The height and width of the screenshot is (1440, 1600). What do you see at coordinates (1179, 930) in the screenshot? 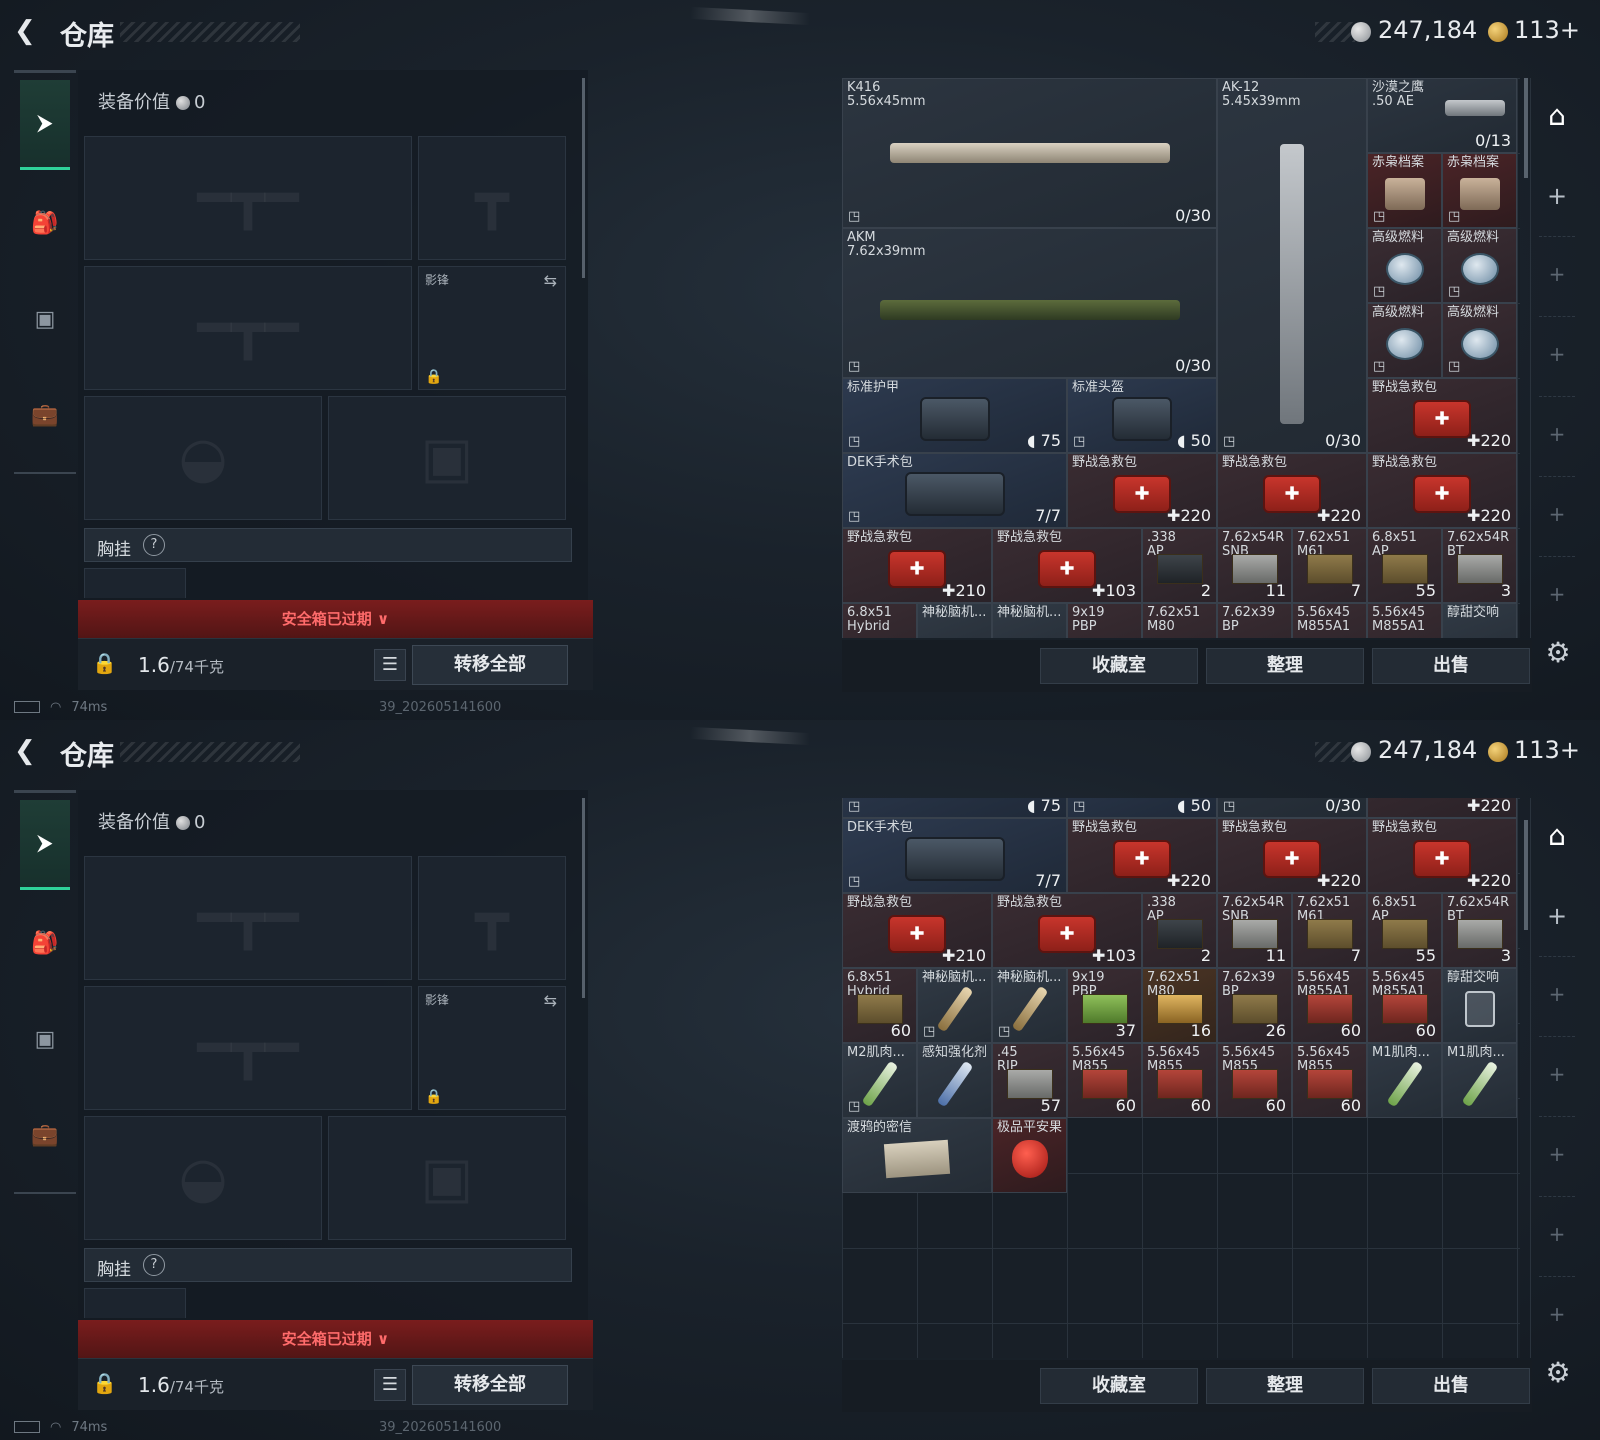
I see `stash-item-ammo: .338 AP 2` at bounding box center [1179, 930].